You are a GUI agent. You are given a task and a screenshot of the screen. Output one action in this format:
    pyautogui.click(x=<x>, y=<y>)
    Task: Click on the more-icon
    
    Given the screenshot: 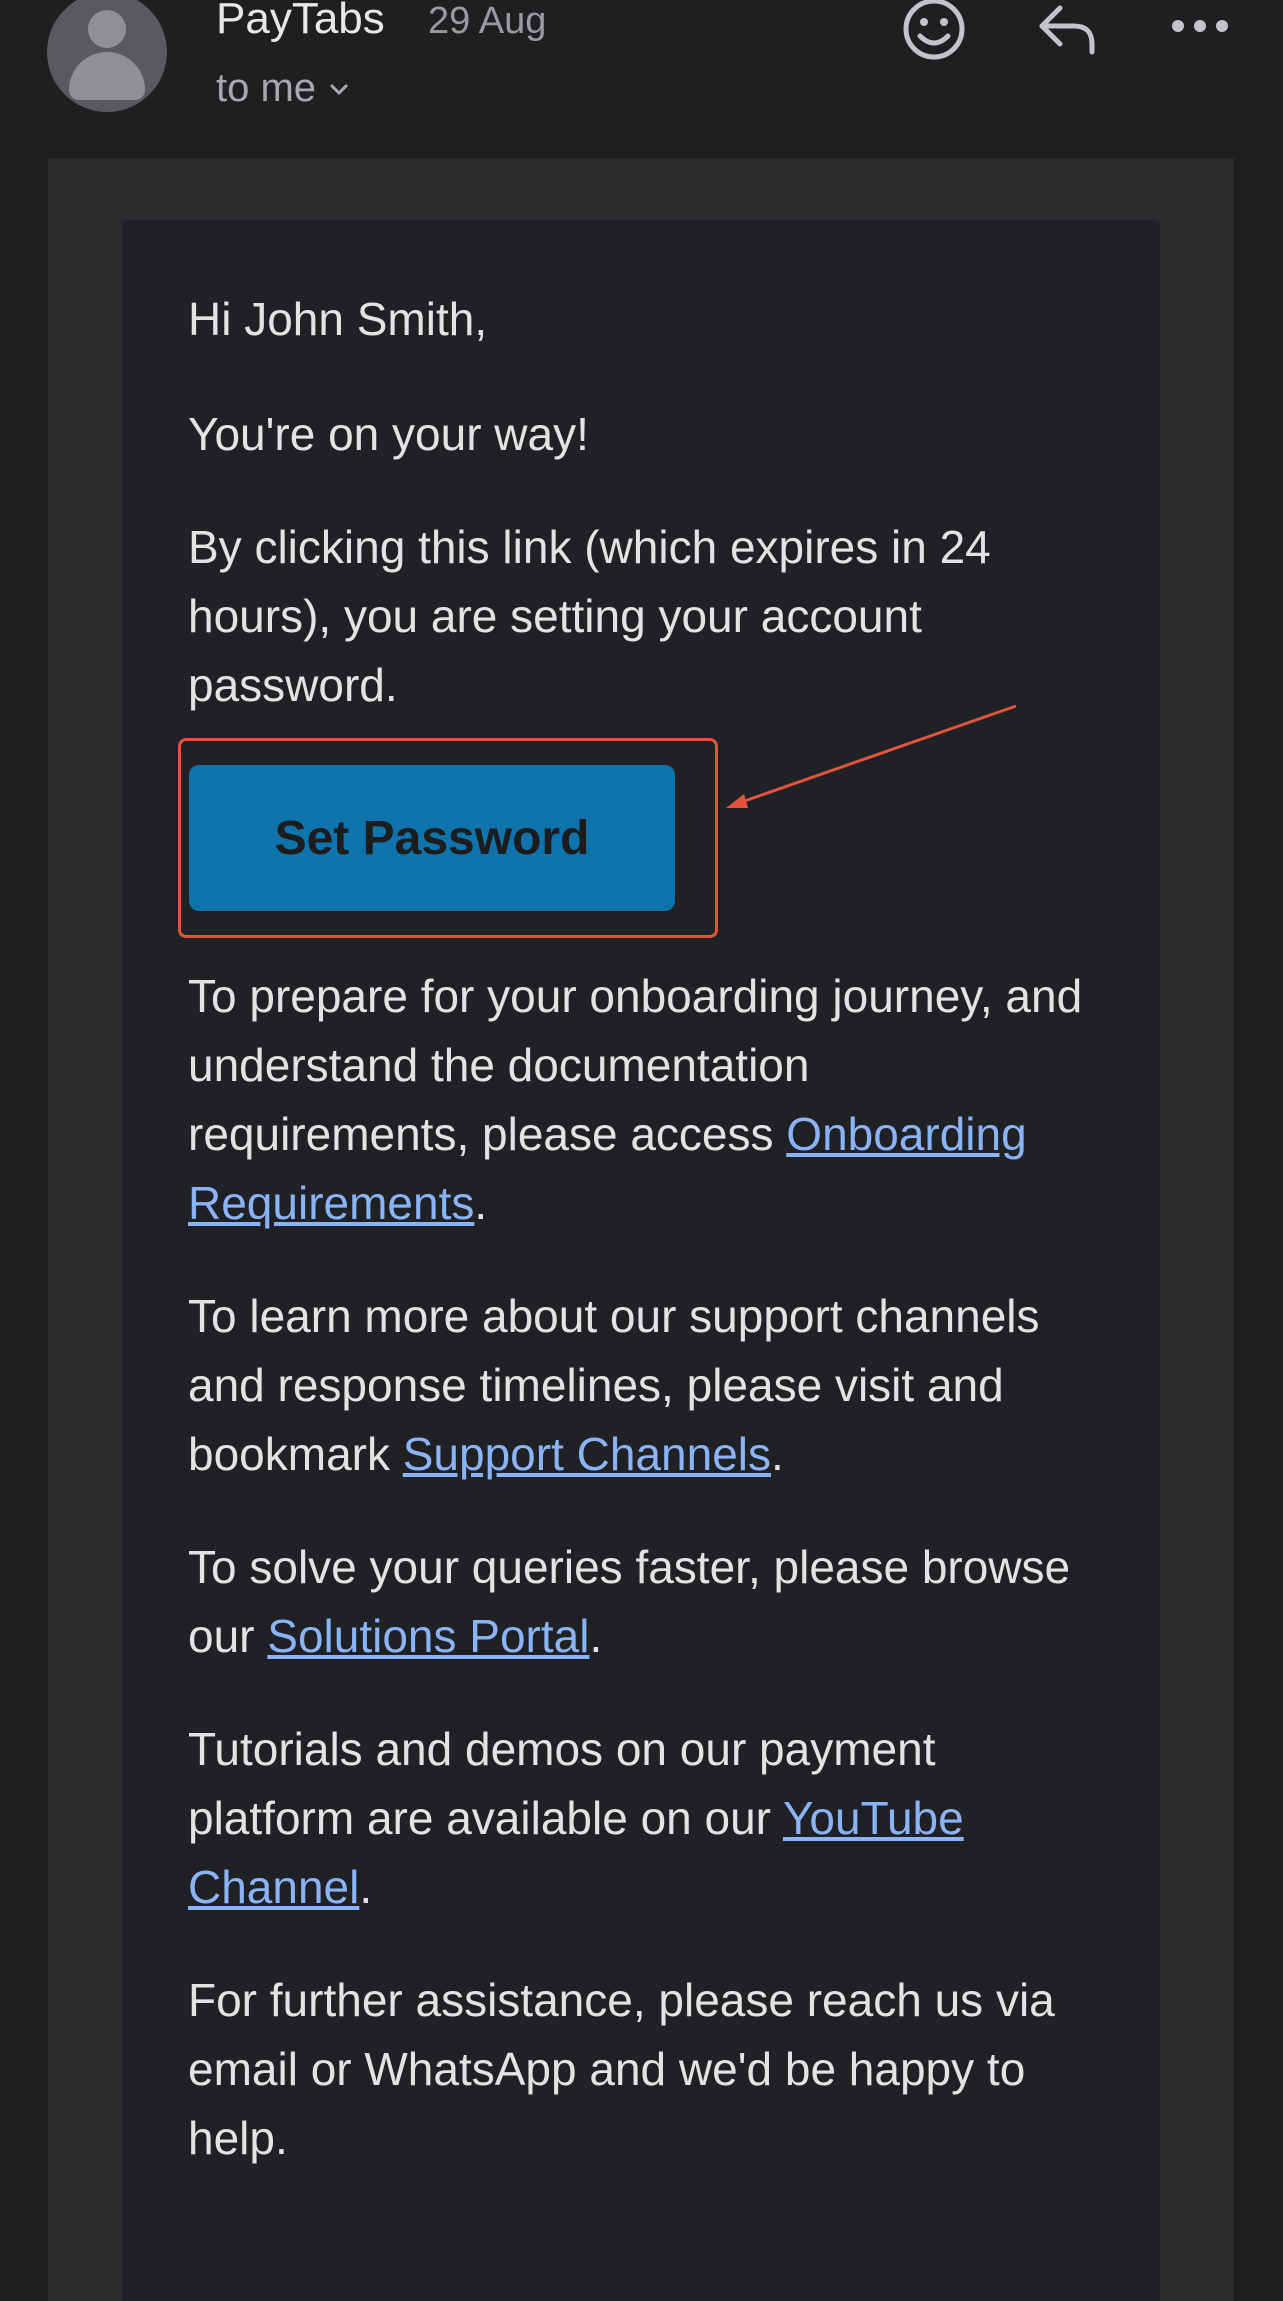 What is the action you would take?
    pyautogui.click(x=1200, y=32)
    